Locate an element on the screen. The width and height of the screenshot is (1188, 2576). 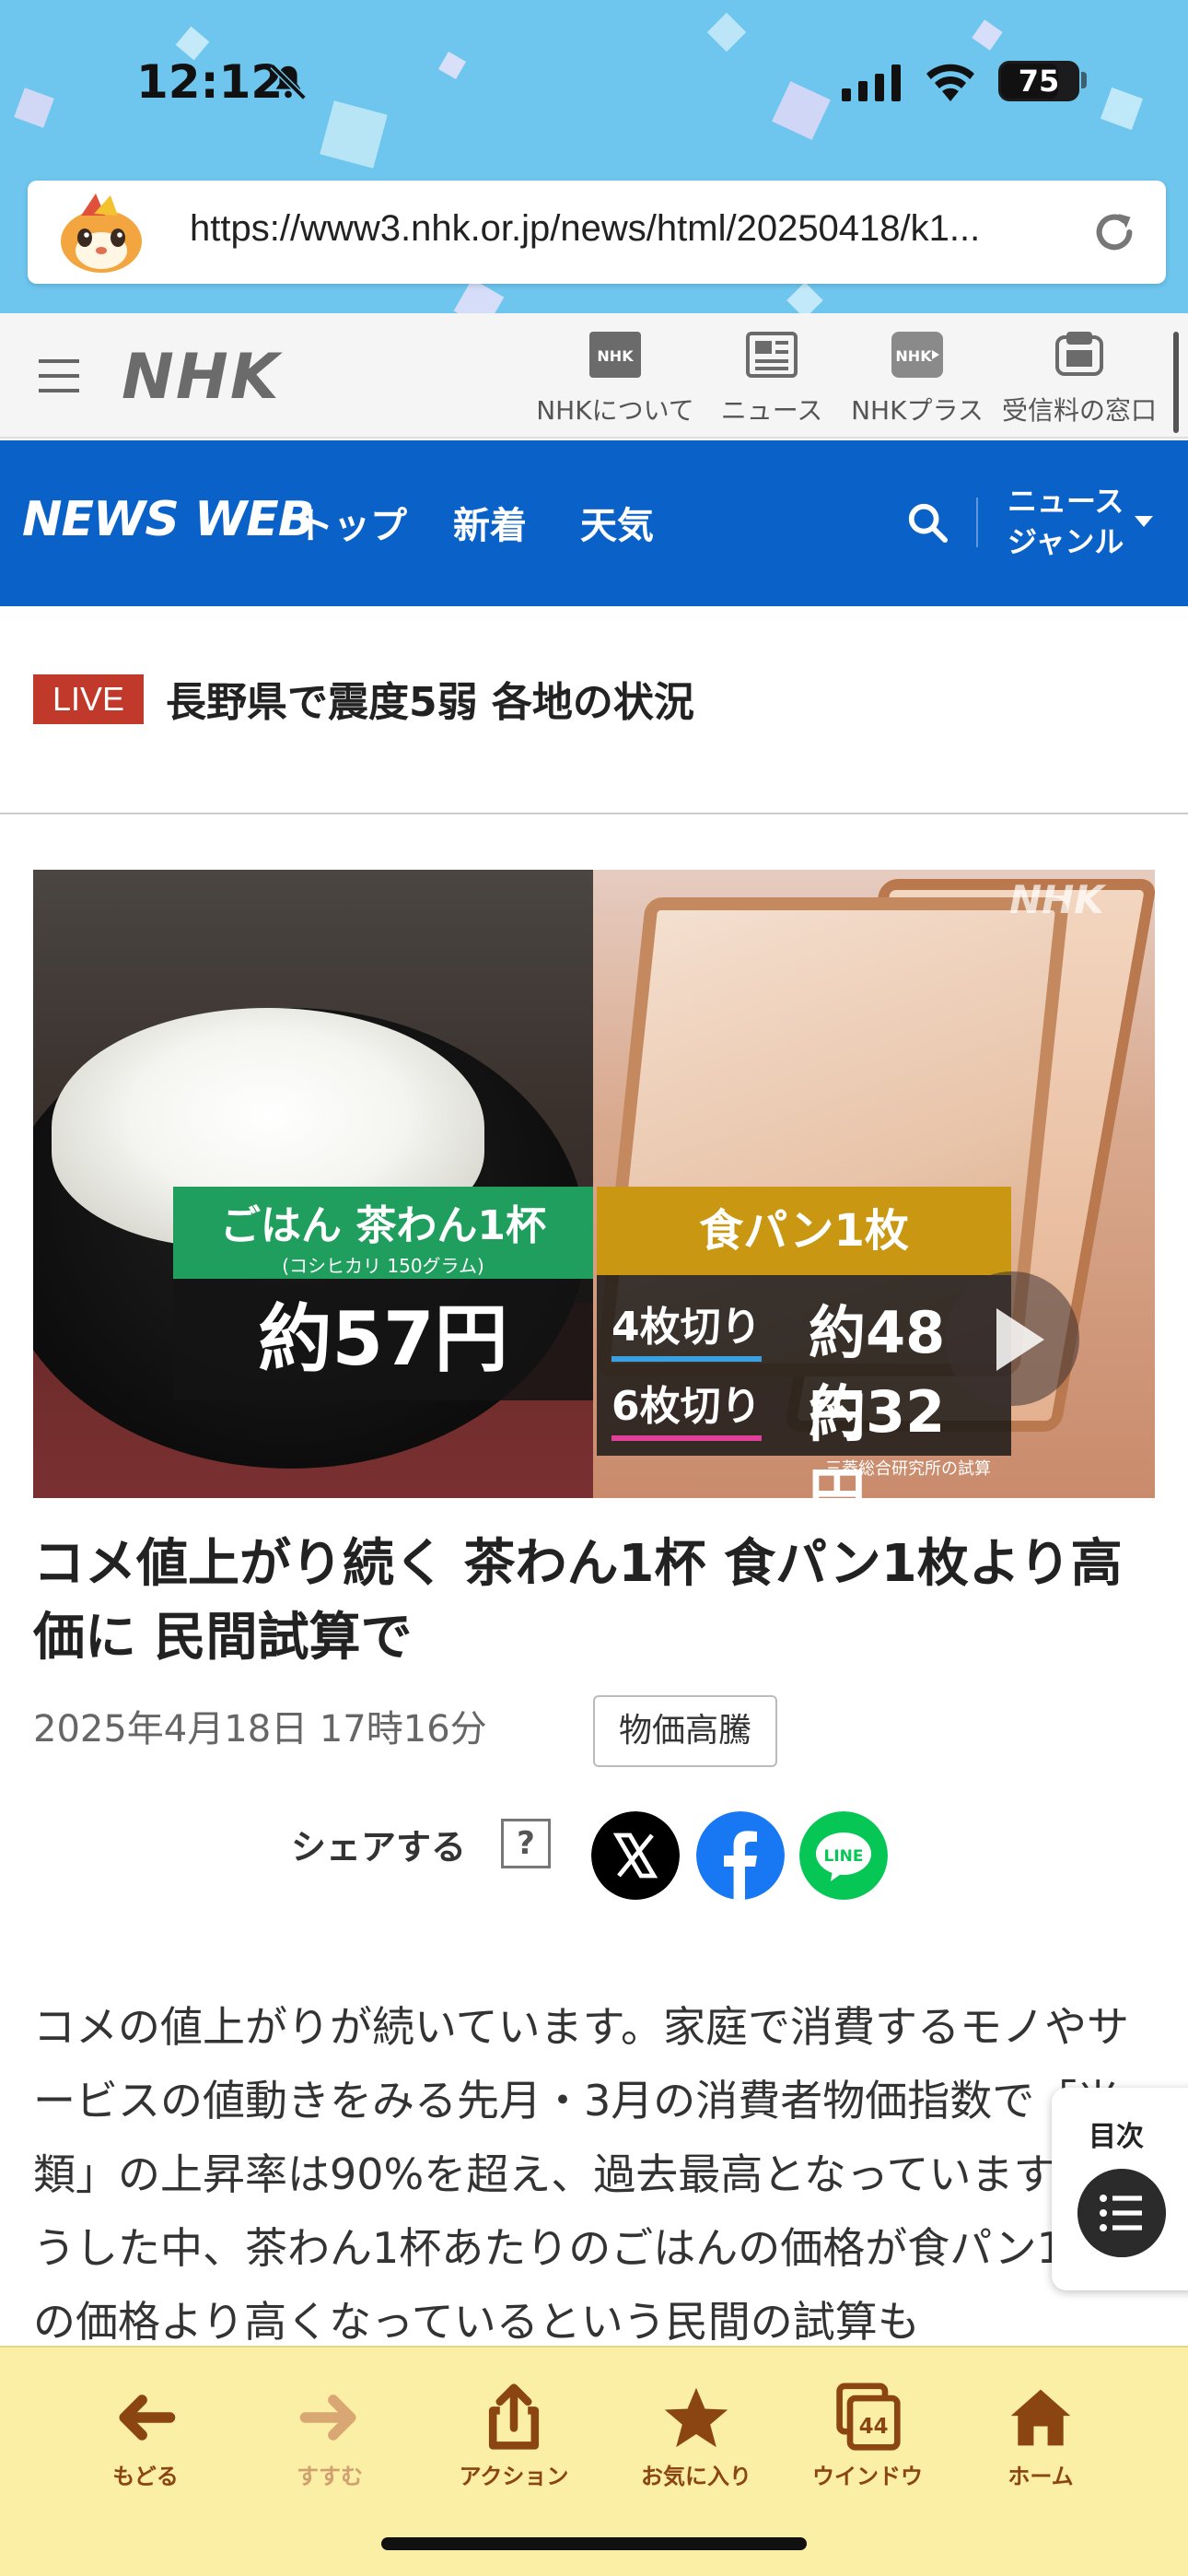
nhk-plus-icon: NHK is located at coordinates (917, 355).